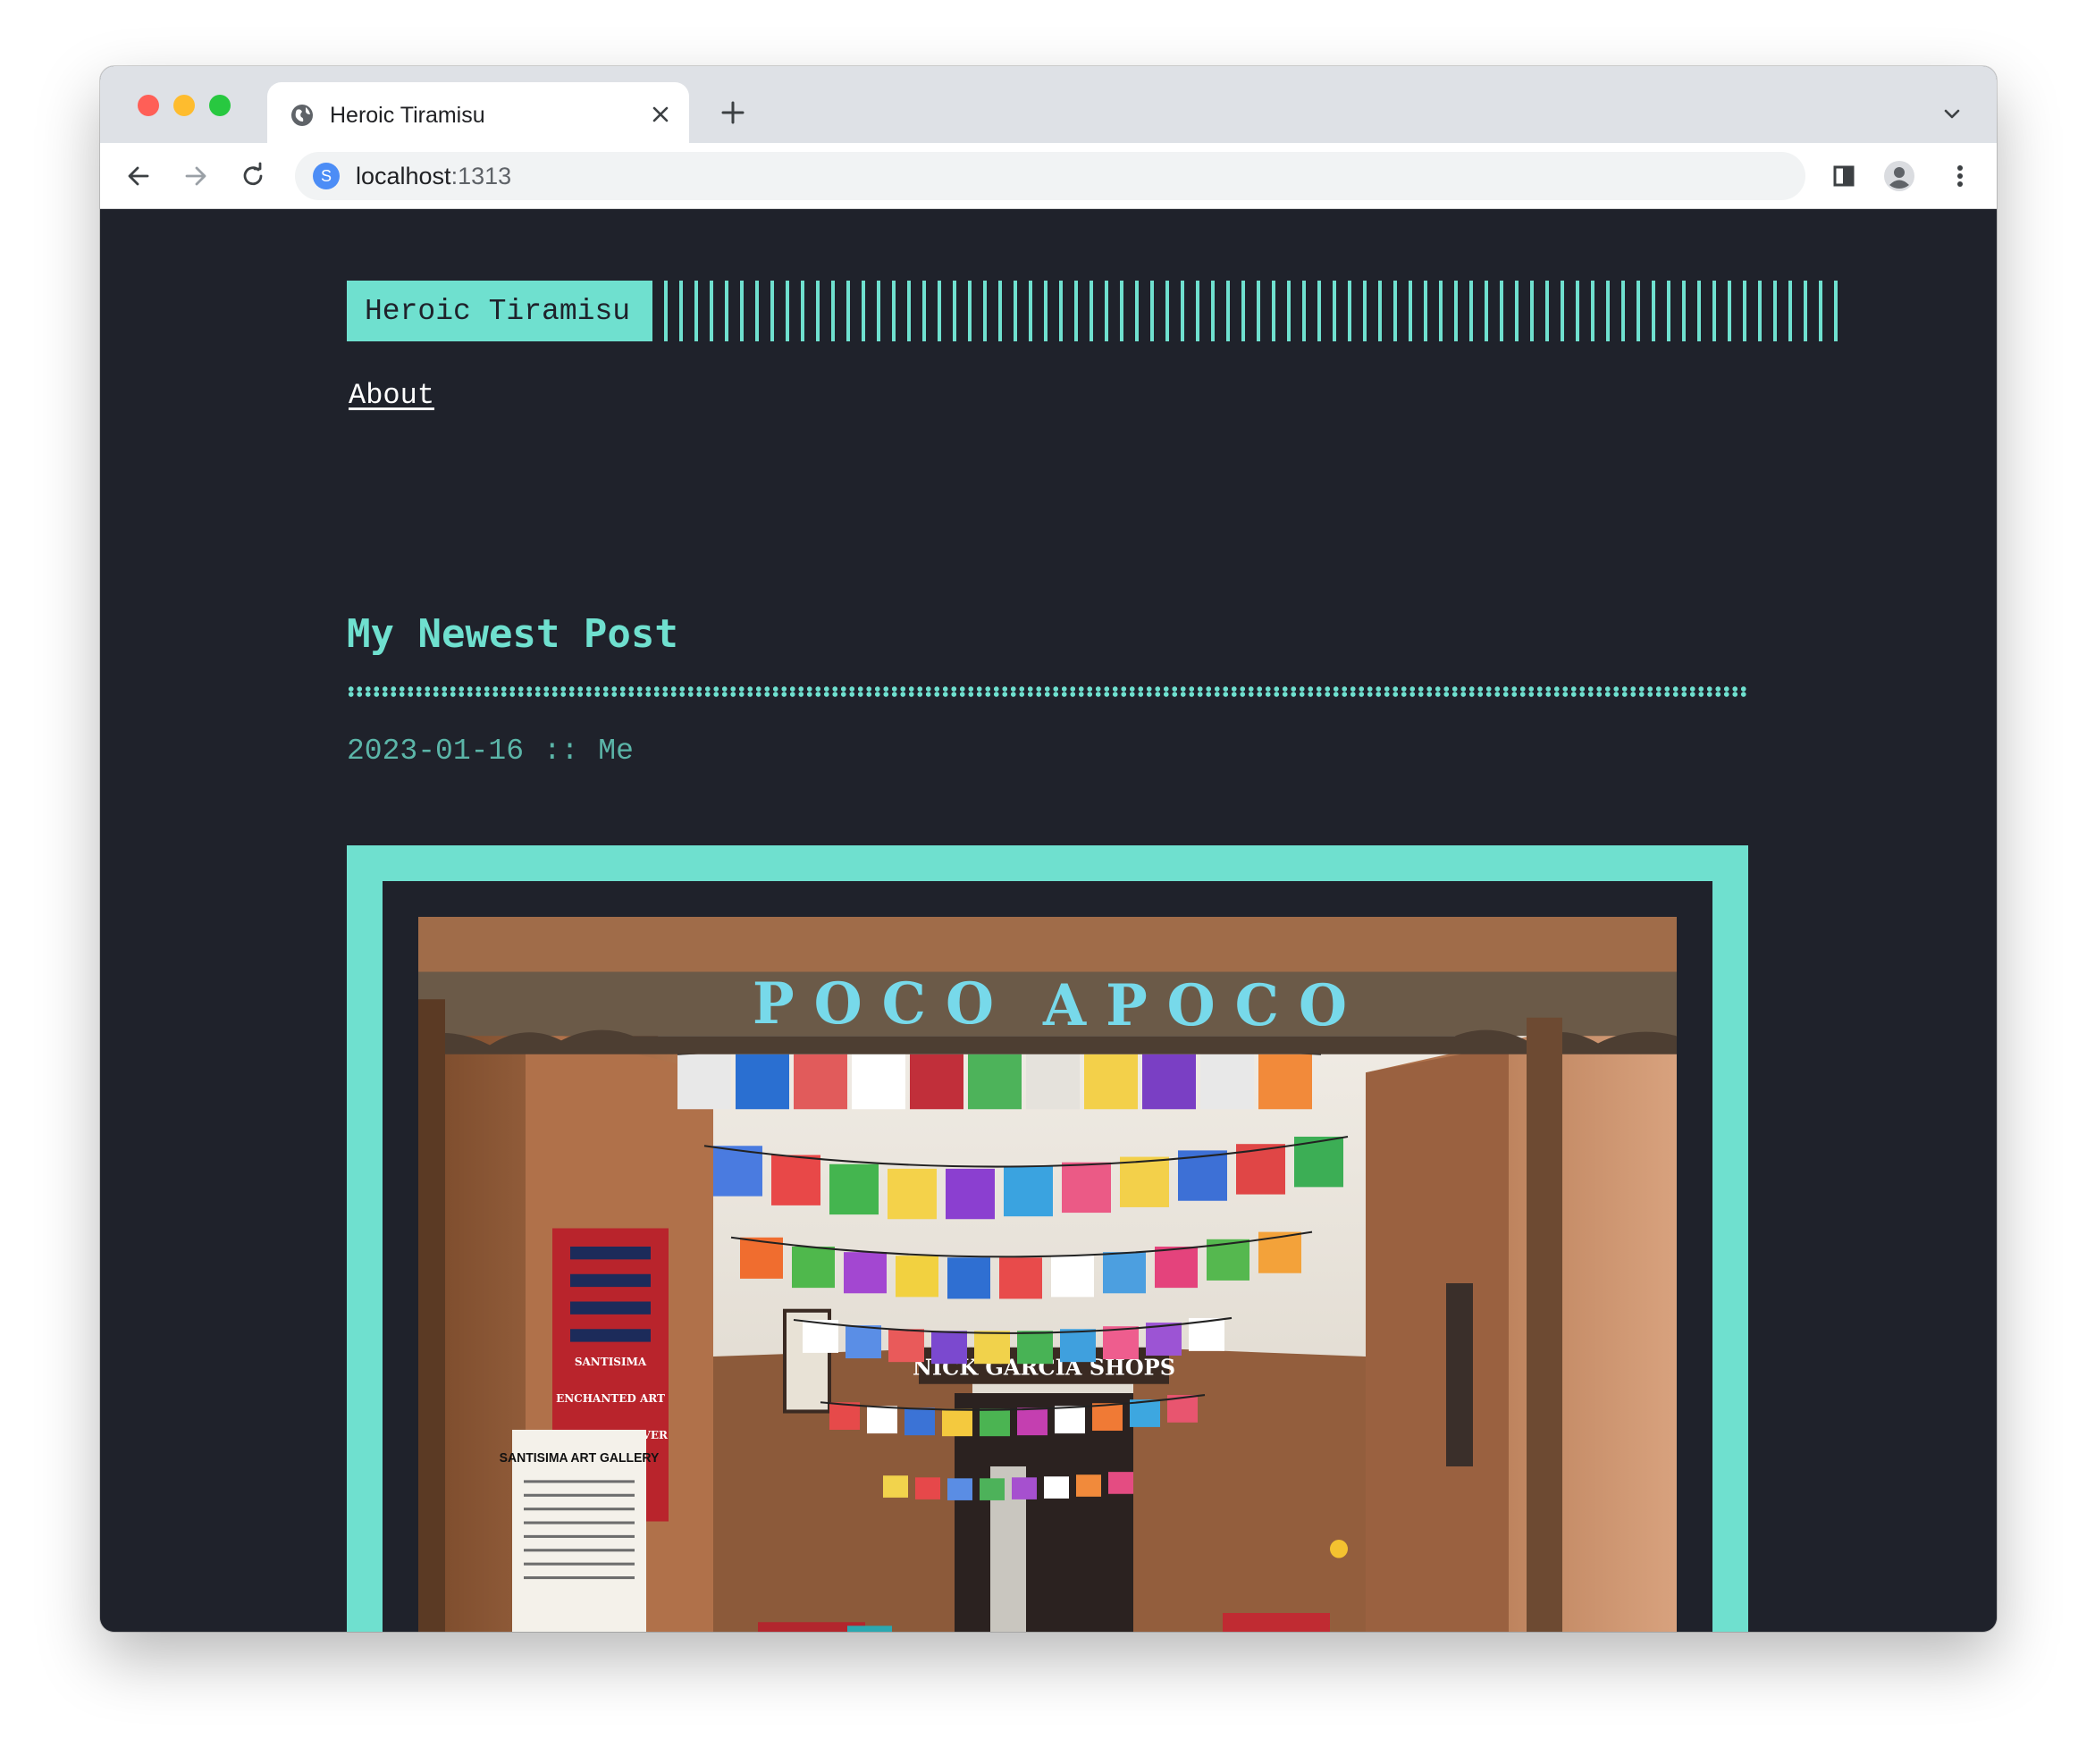 The height and width of the screenshot is (1764, 2095). Describe the element at coordinates (580, 1458) in the screenshot. I see `gallery-sign-title: SANTISIMA ART GALLERY` at that location.